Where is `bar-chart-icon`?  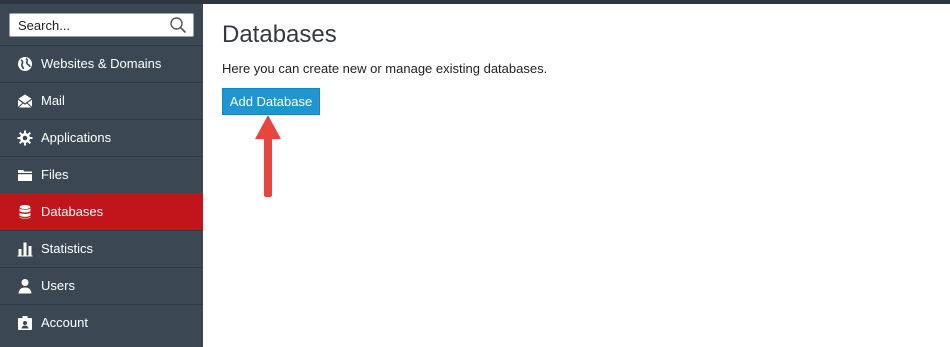 bar-chart-icon is located at coordinates (25, 249).